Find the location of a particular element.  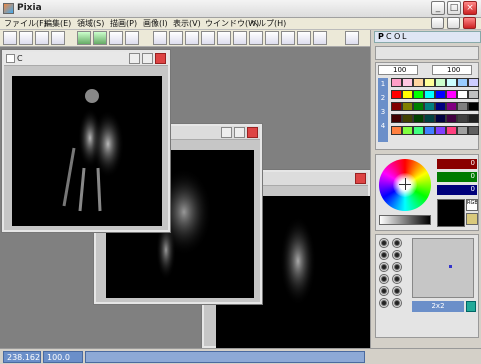

eraser-icon is located at coordinates (160, 38).